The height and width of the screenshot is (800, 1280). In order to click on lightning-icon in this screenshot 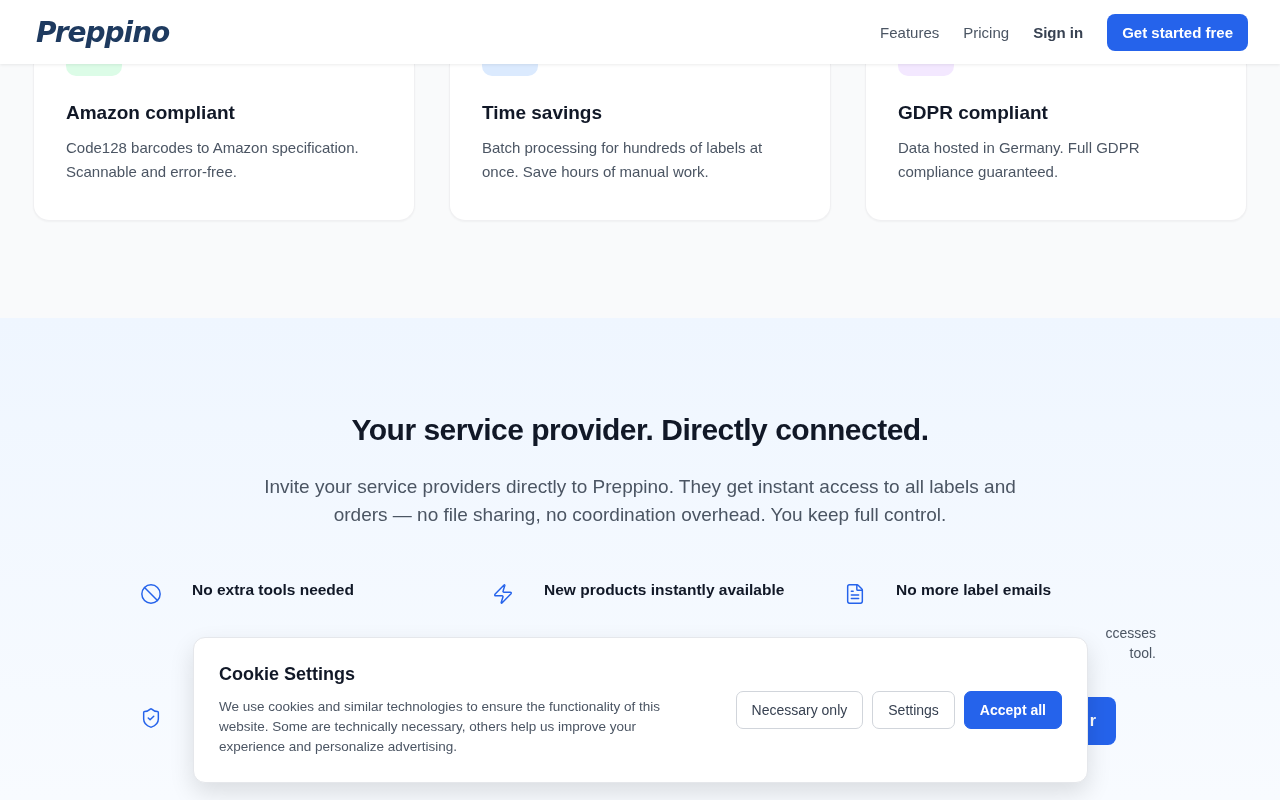, I will do `click(503, 594)`.